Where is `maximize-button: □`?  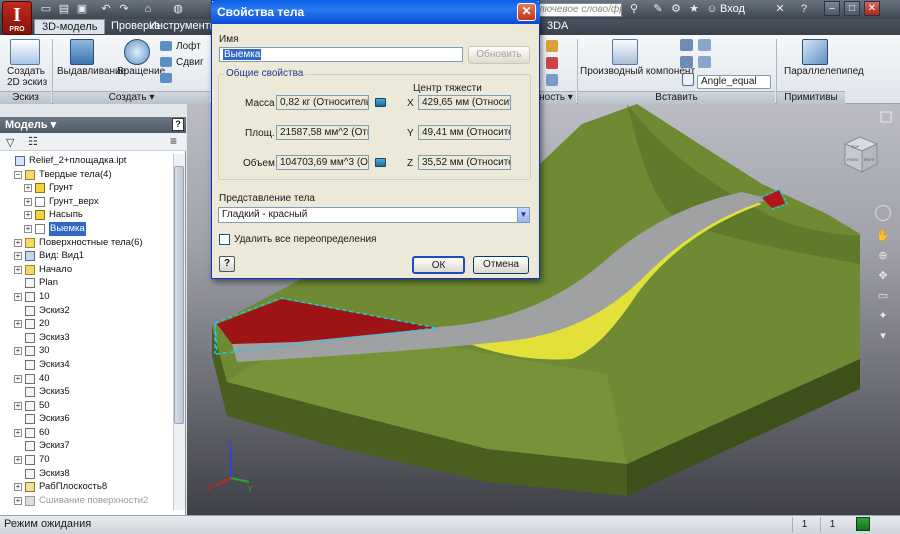
maximize-button: □ is located at coordinates (852, 8).